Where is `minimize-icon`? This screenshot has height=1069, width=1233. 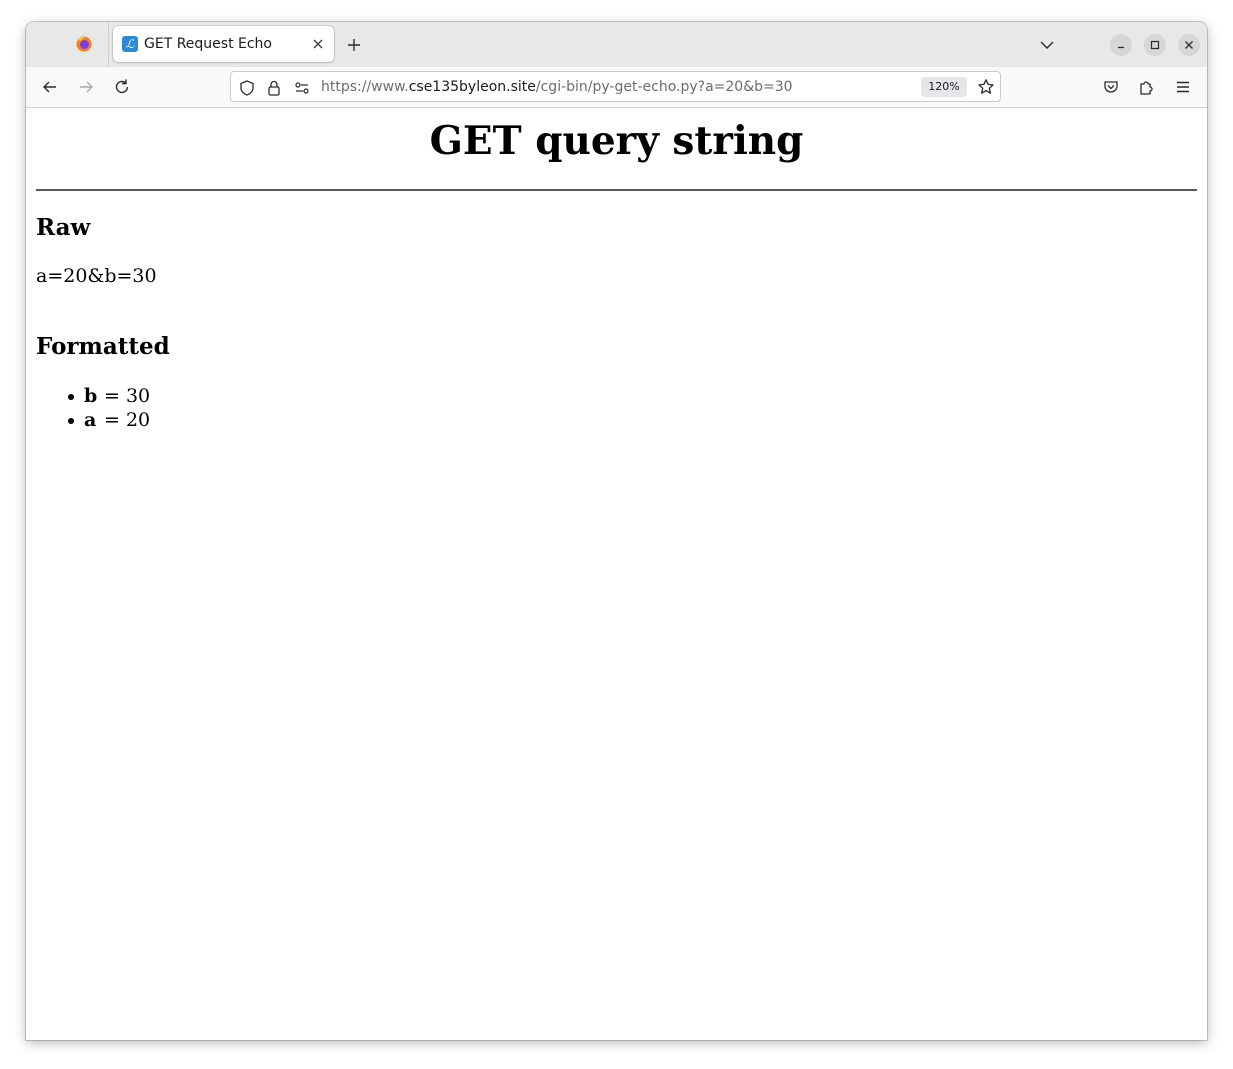
minimize-icon is located at coordinates (1121, 45).